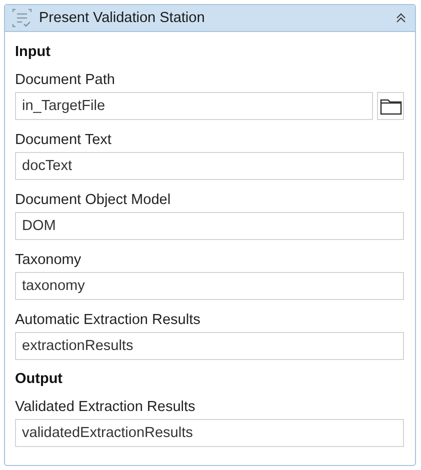  Describe the element at coordinates (194, 106) in the screenshot. I see `input-field: in_TargetFile` at that location.